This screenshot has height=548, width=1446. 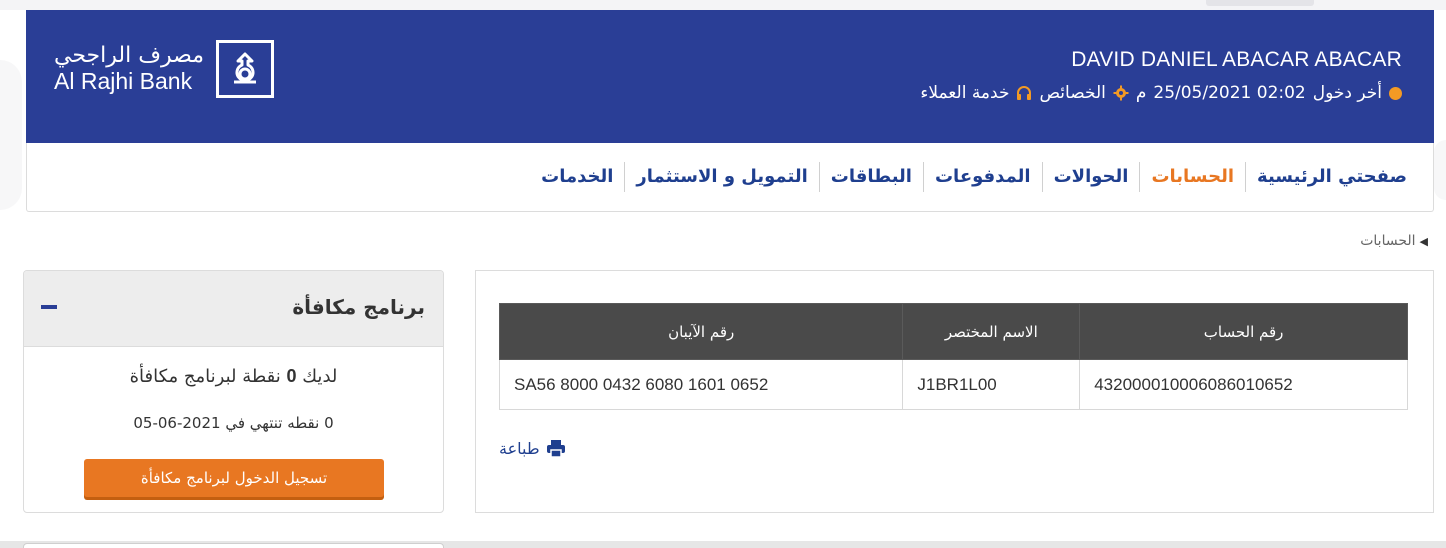 I want to click on headset-icon, so click(x=1024, y=93).